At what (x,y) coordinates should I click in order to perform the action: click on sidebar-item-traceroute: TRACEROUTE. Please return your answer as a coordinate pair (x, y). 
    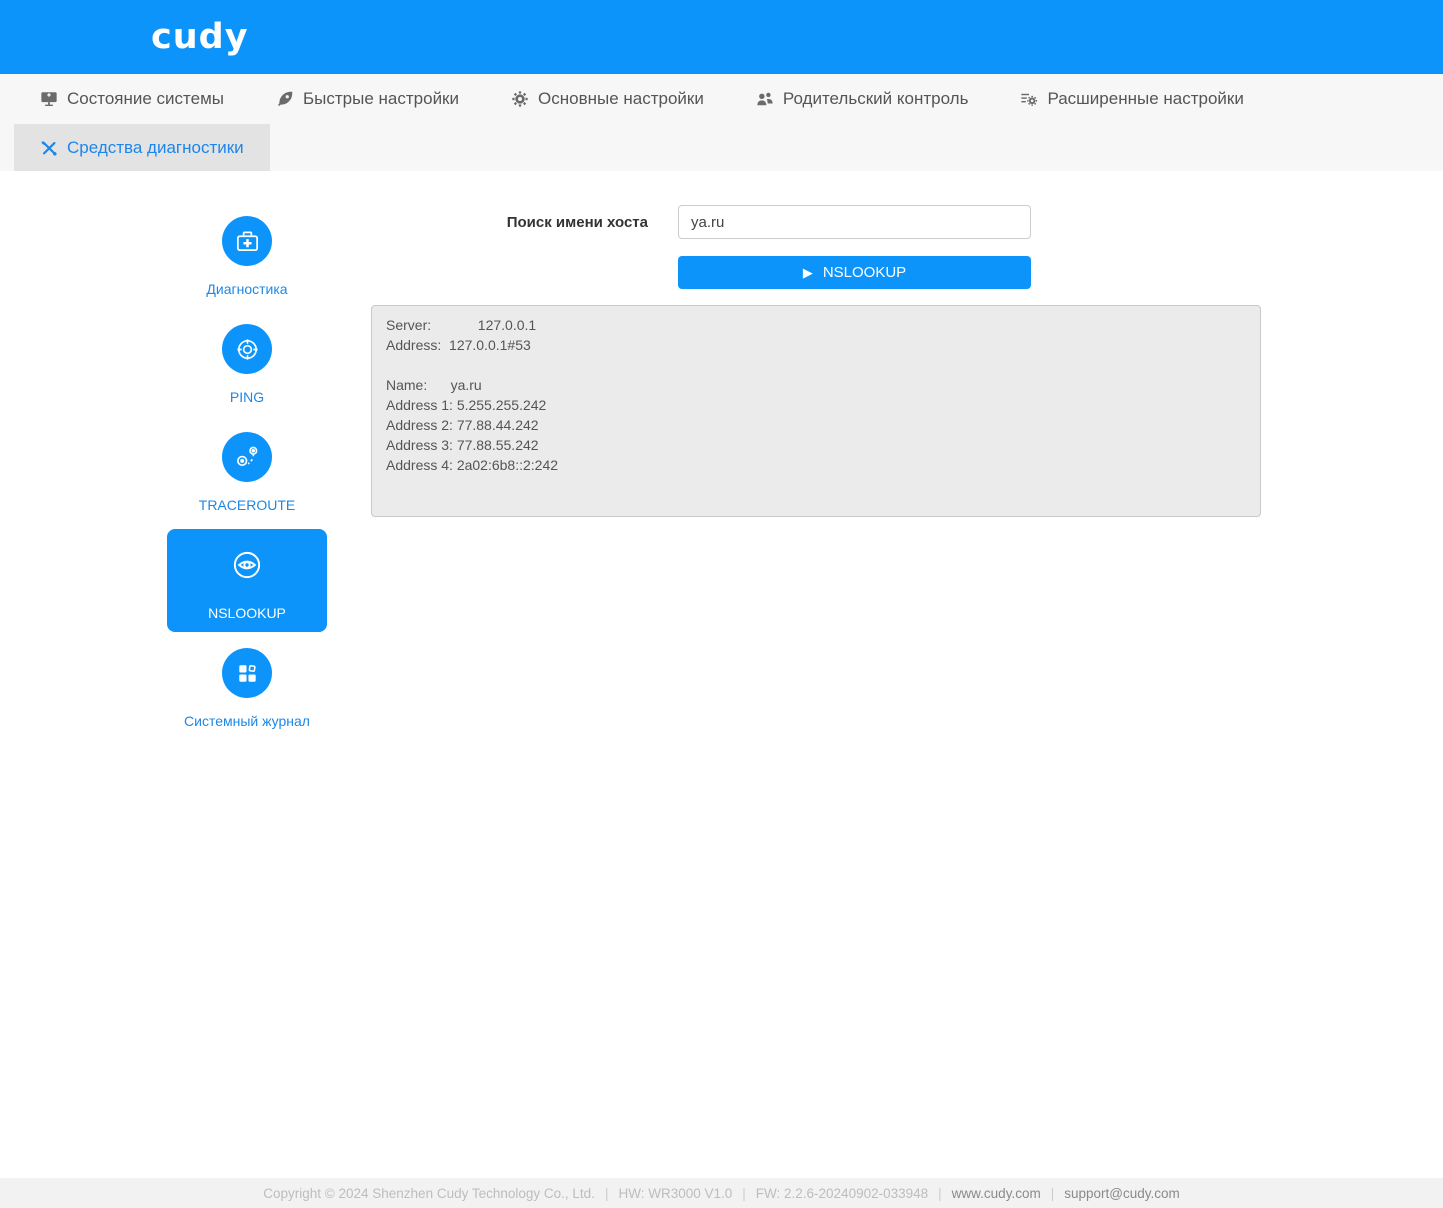
    Looking at the image, I should click on (247, 472).